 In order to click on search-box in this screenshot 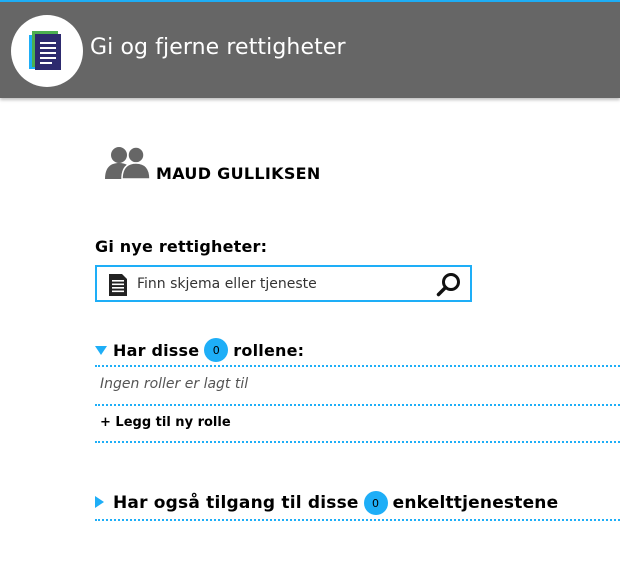, I will do `click(283, 283)`.